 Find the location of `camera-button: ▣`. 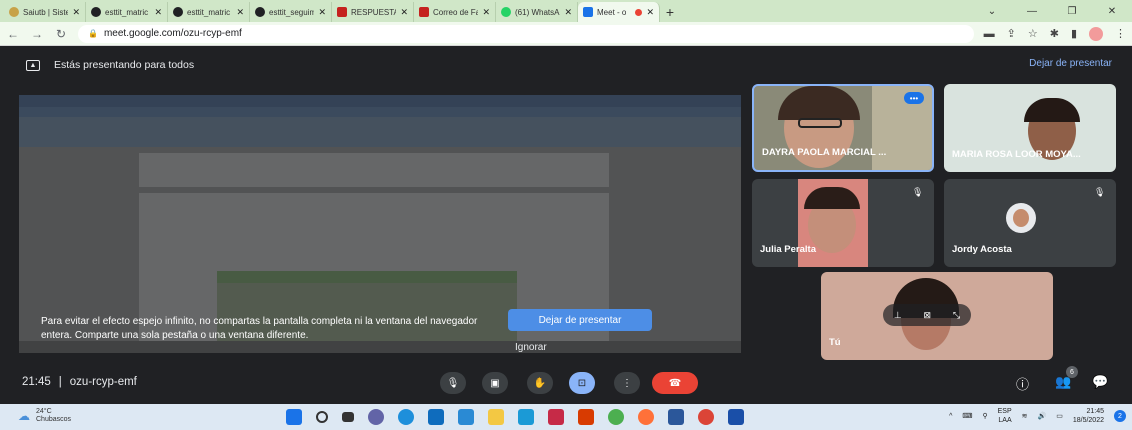

camera-button: ▣ is located at coordinates (495, 383).